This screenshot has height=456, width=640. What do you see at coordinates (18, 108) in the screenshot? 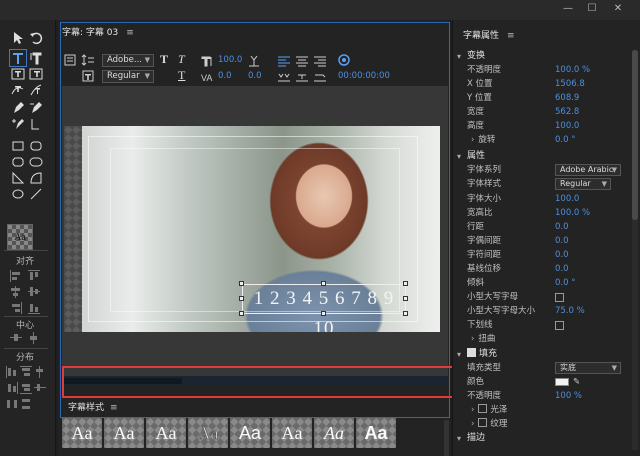
I see `pen-tool-icon` at bounding box center [18, 108].